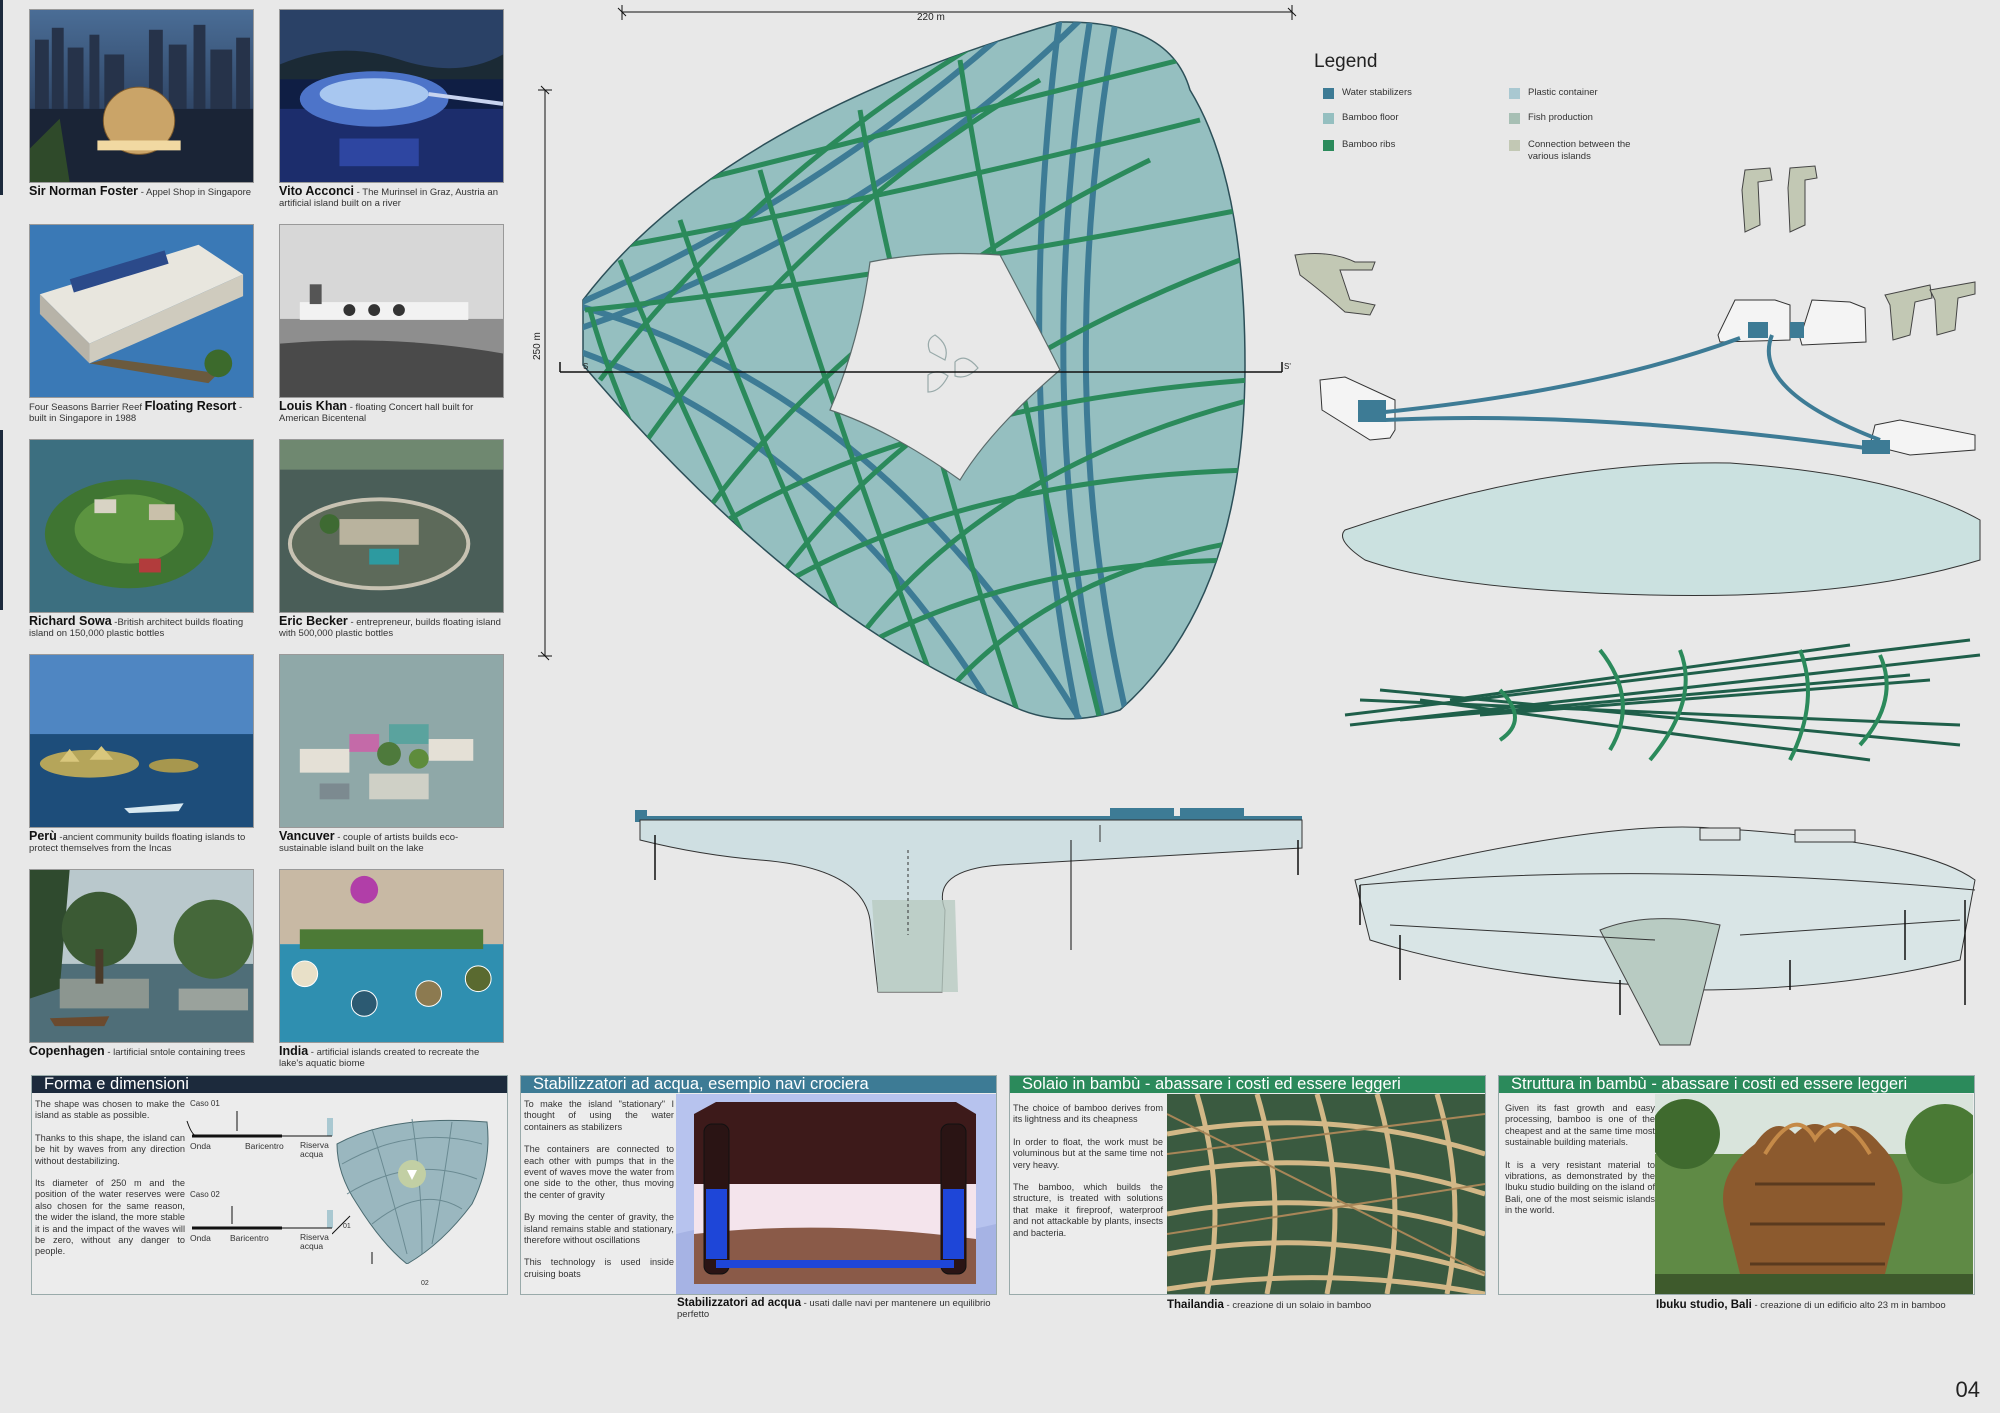 The height and width of the screenshot is (1413, 2000). Describe the element at coordinates (141, 311) in the screenshot. I see `reference-photo-floating-resort` at that location.